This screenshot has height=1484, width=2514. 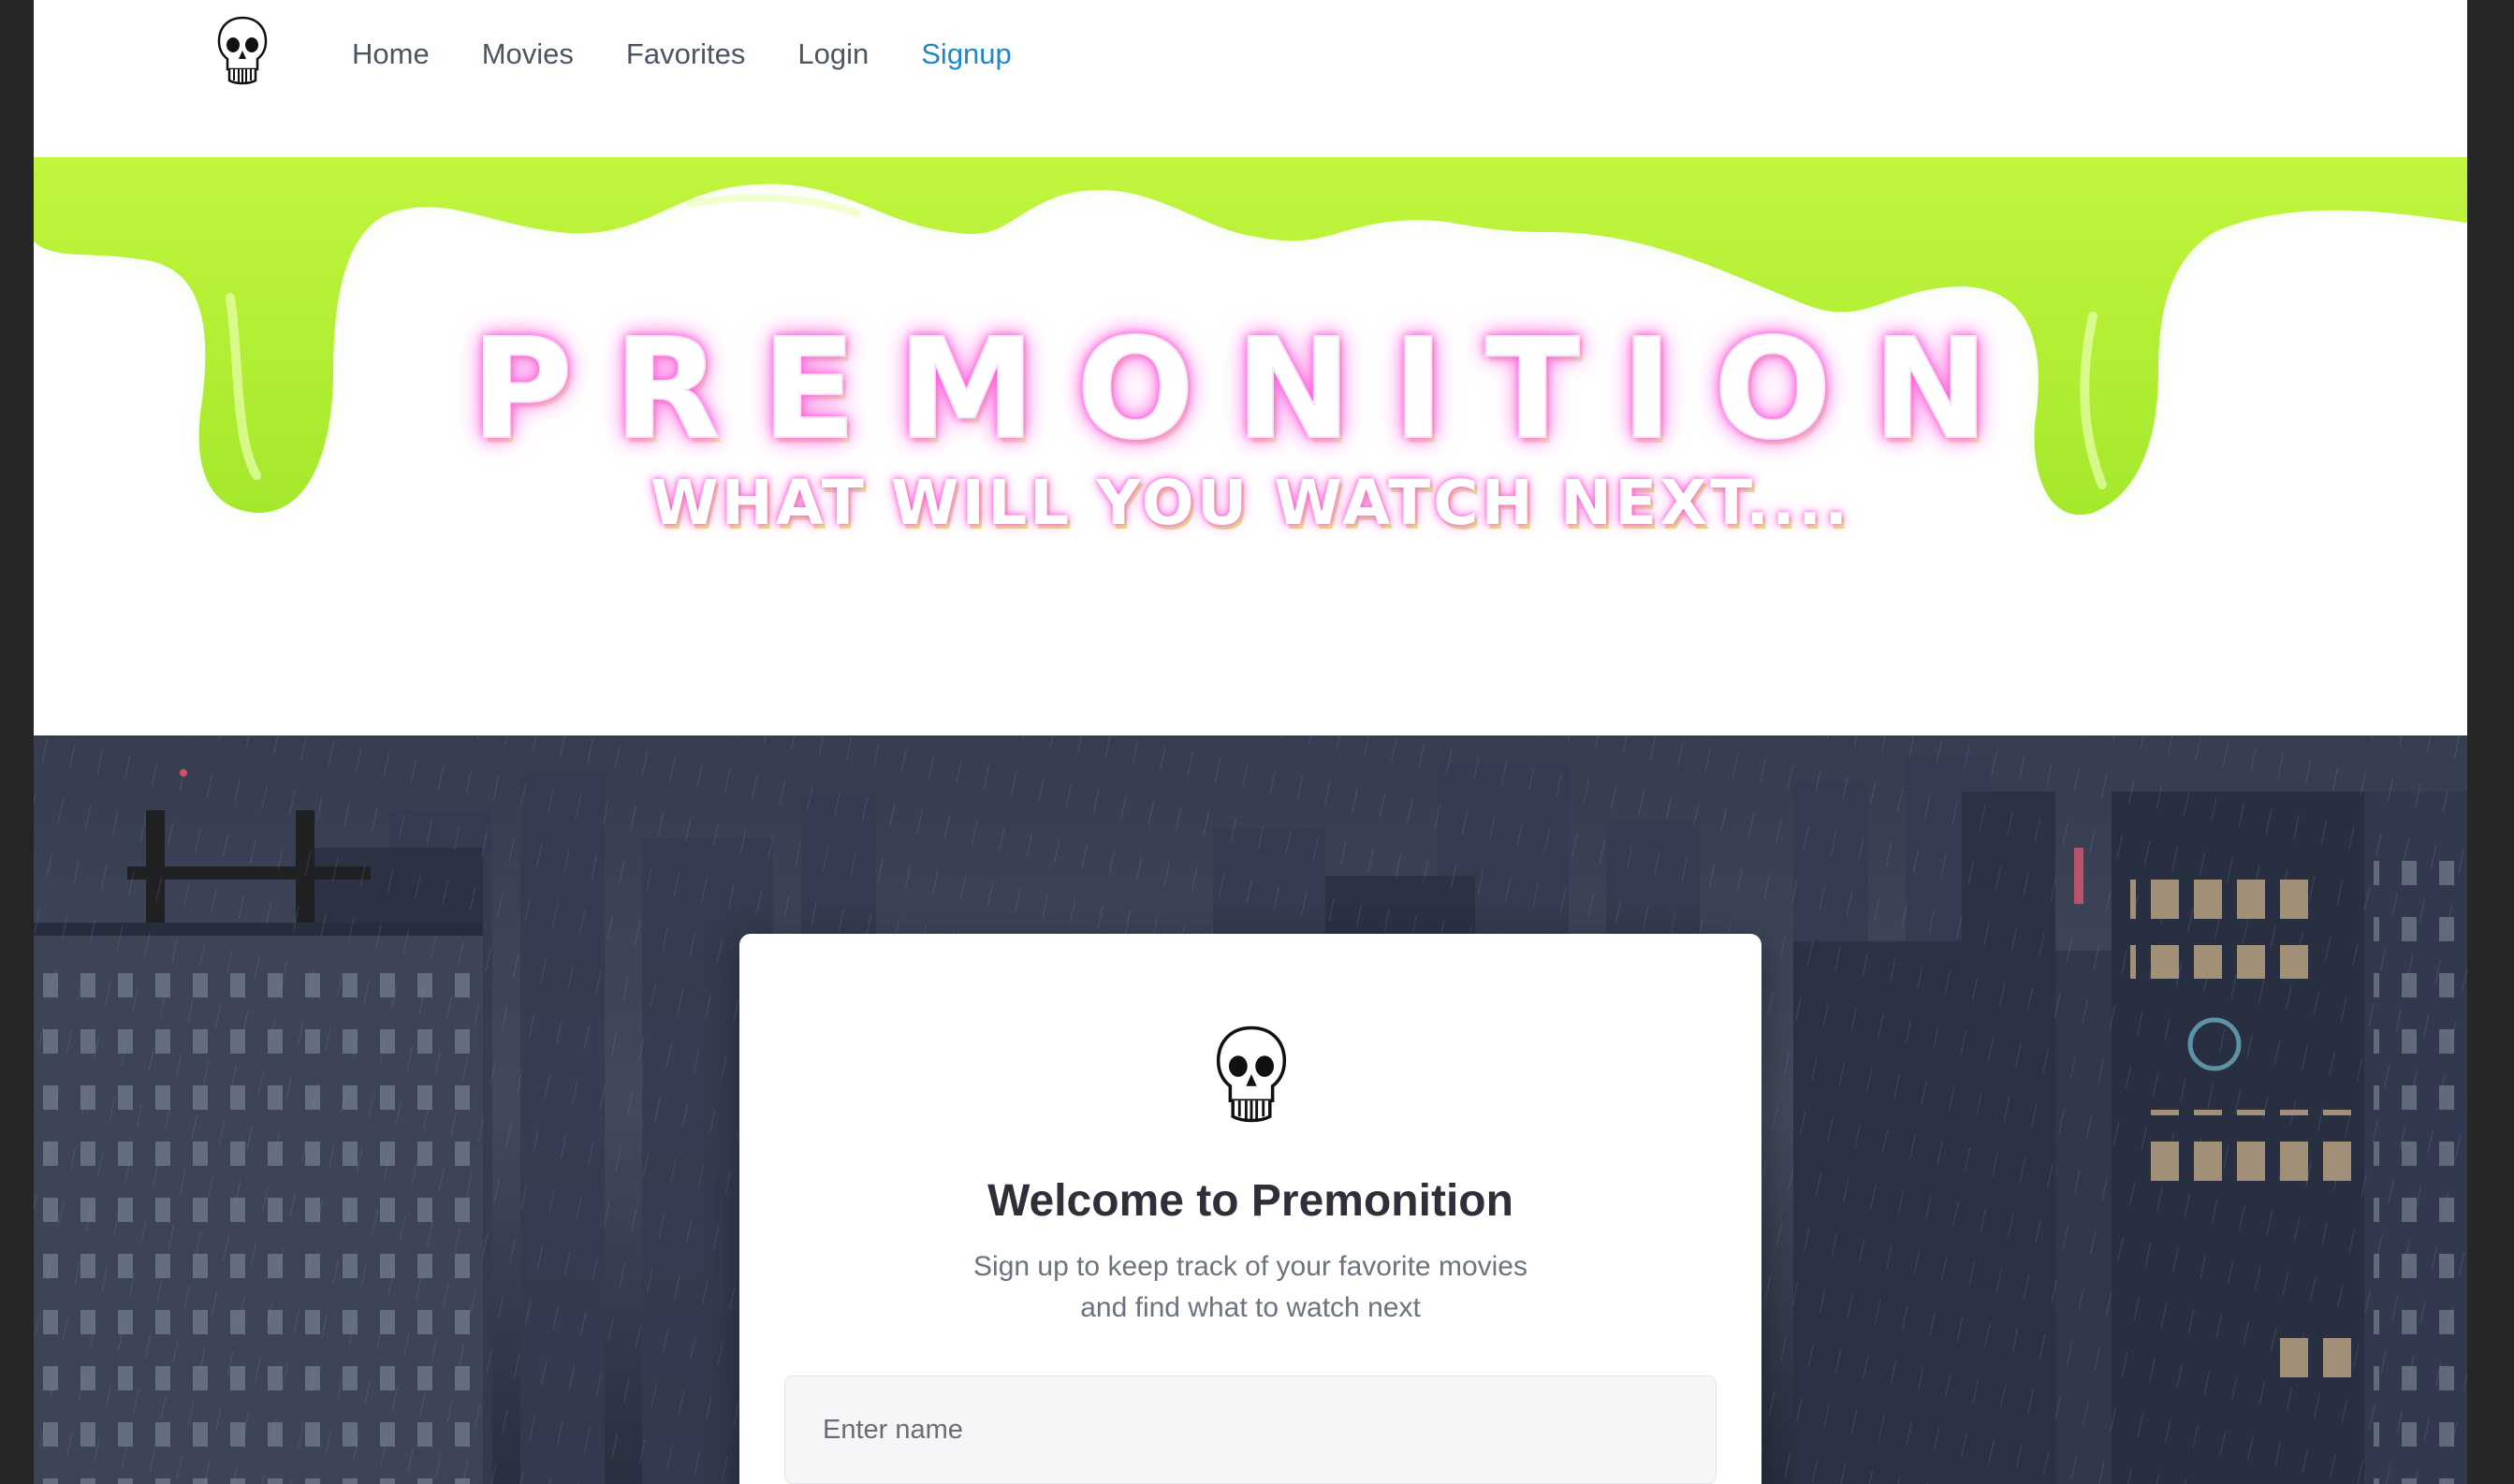 I want to click on name-input, so click(x=1250, y=1429).